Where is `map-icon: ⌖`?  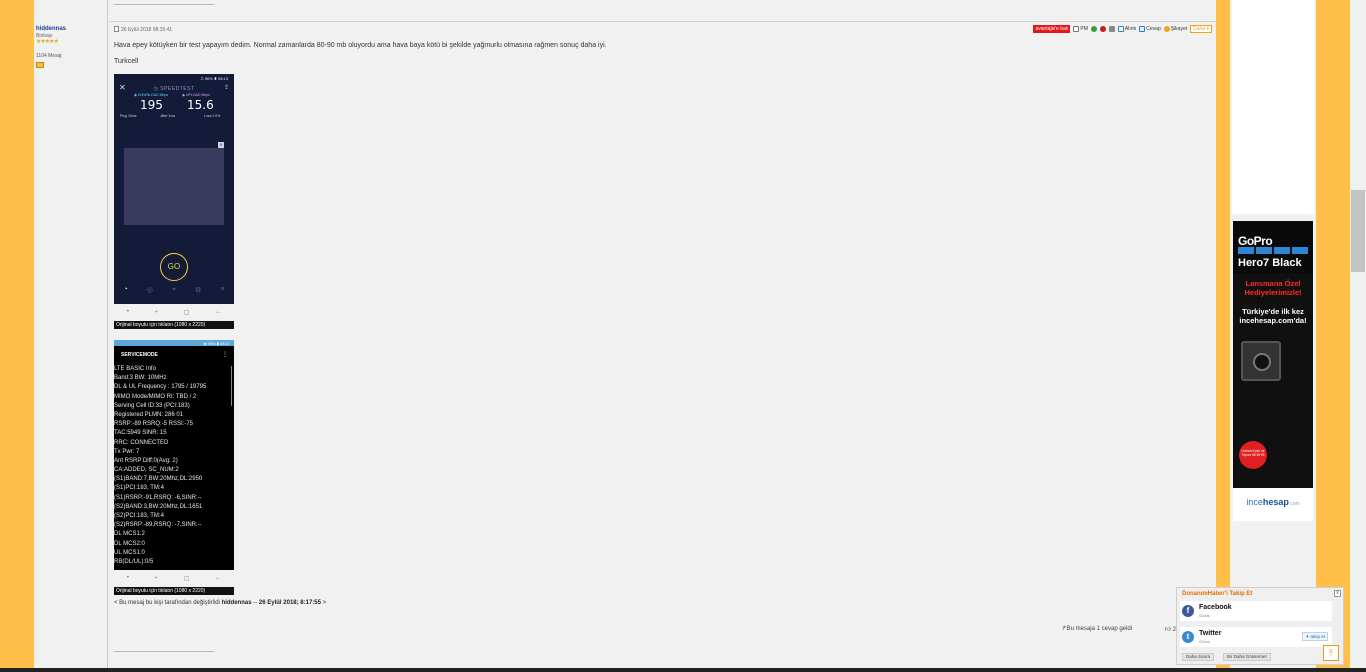 map-icon: ⌖ is located at coordinates (174, 289).